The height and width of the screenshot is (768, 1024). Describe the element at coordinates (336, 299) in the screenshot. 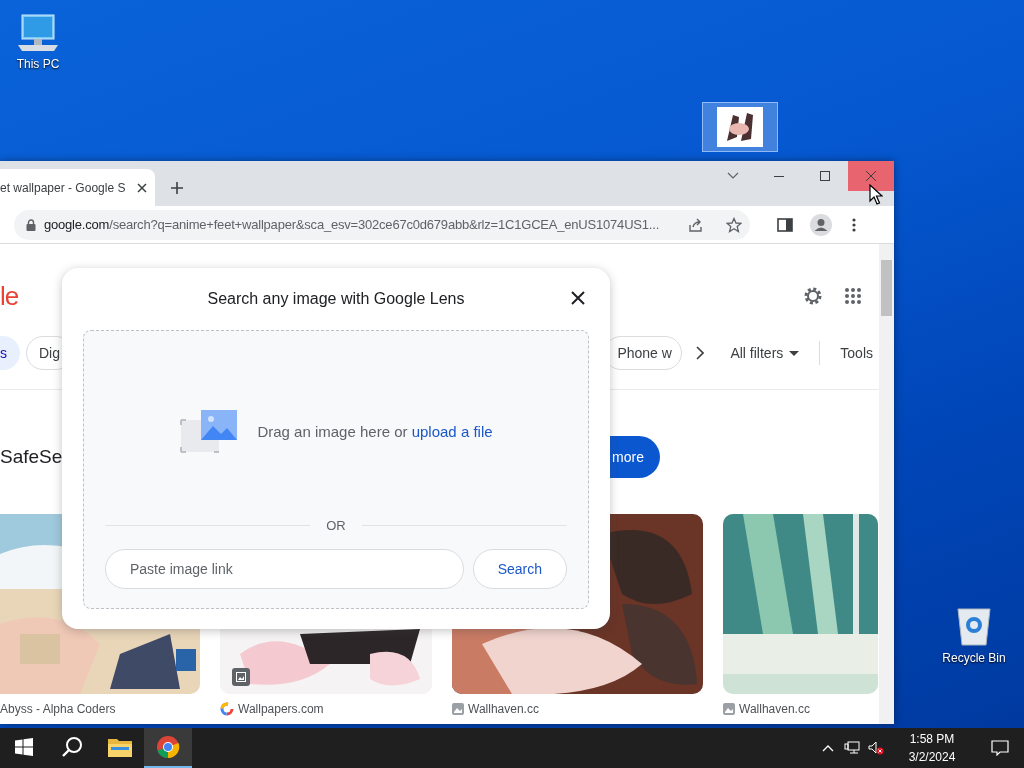

I see `dialog-title: Search any image with Google Lens` at that location.